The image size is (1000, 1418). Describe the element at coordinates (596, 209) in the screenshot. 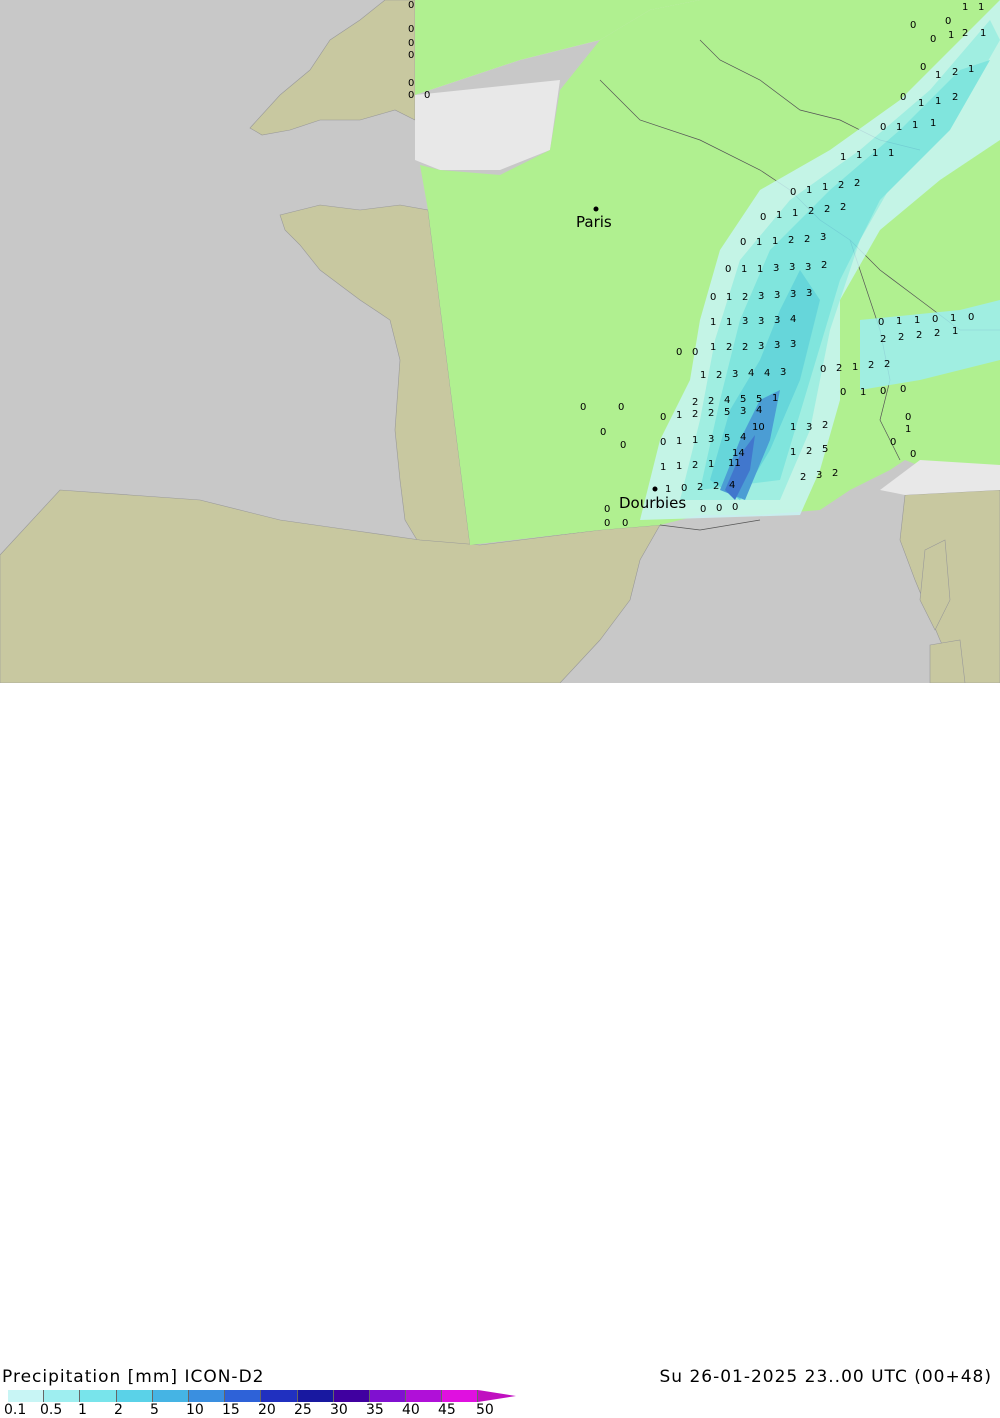

I see `paris-marker` at that location.